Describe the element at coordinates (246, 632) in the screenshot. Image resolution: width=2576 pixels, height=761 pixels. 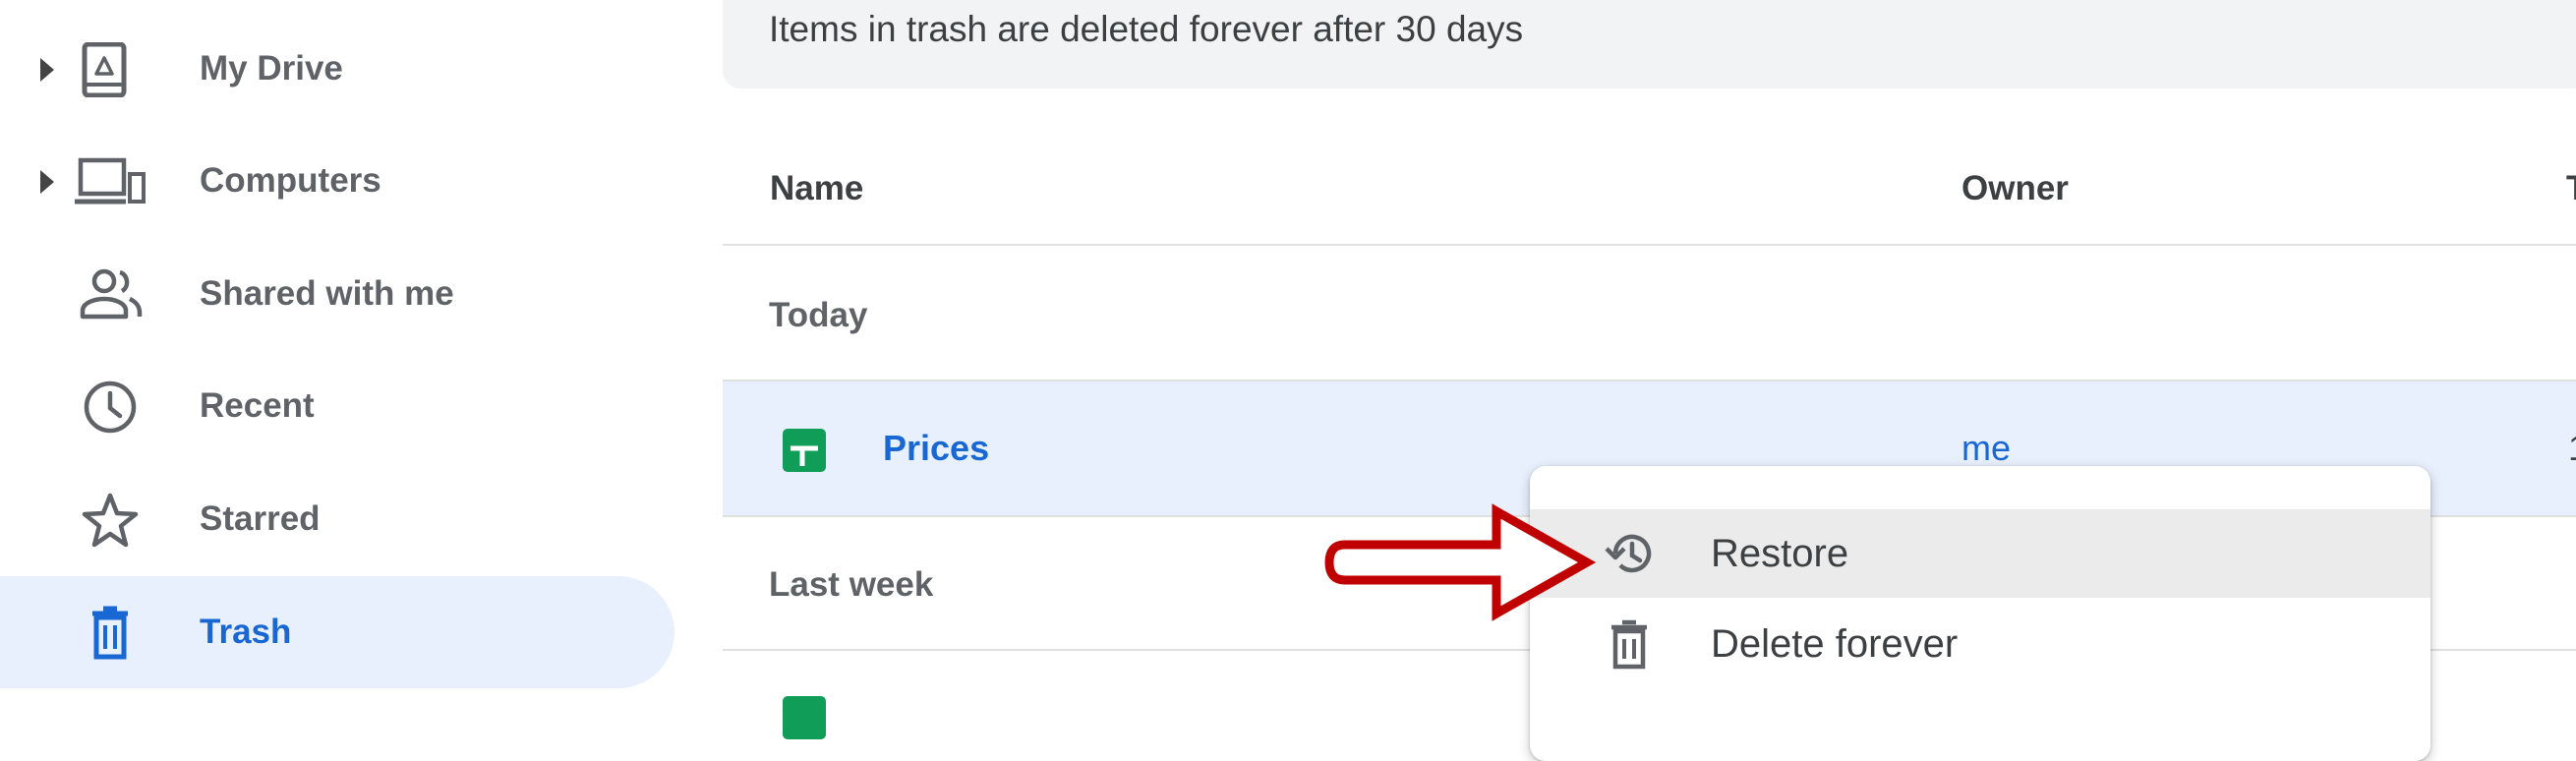
I see `sidebar-item-label: Trash` at that location.